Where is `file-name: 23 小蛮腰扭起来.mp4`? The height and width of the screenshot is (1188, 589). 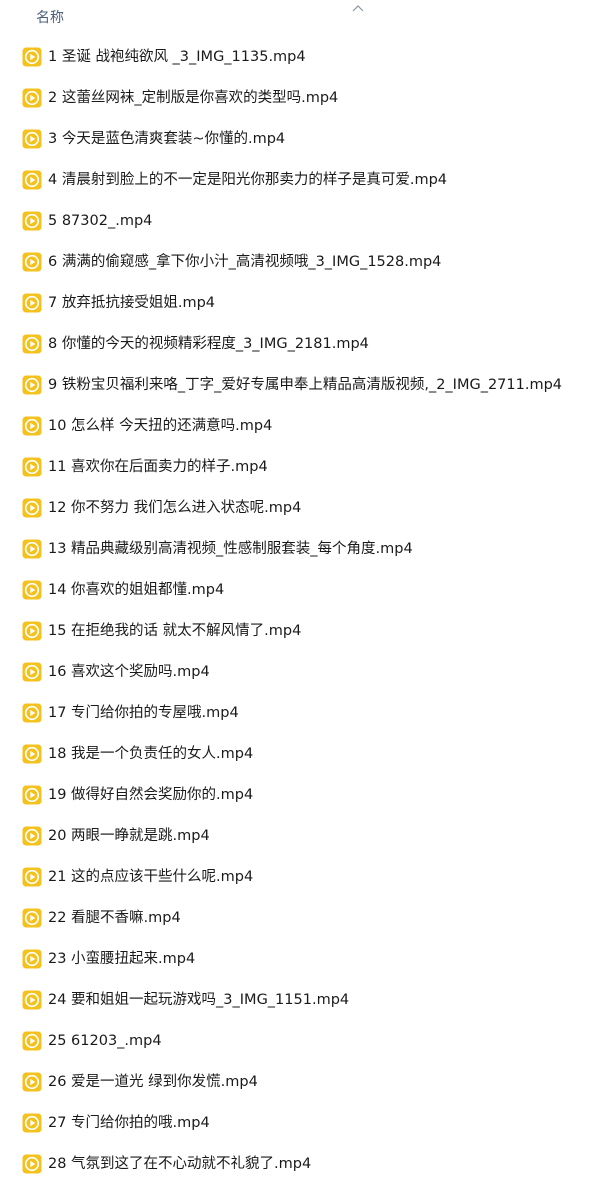 file-name: 23 小蛮腰扭起来.mp4 is located at coordinates (122, 959).